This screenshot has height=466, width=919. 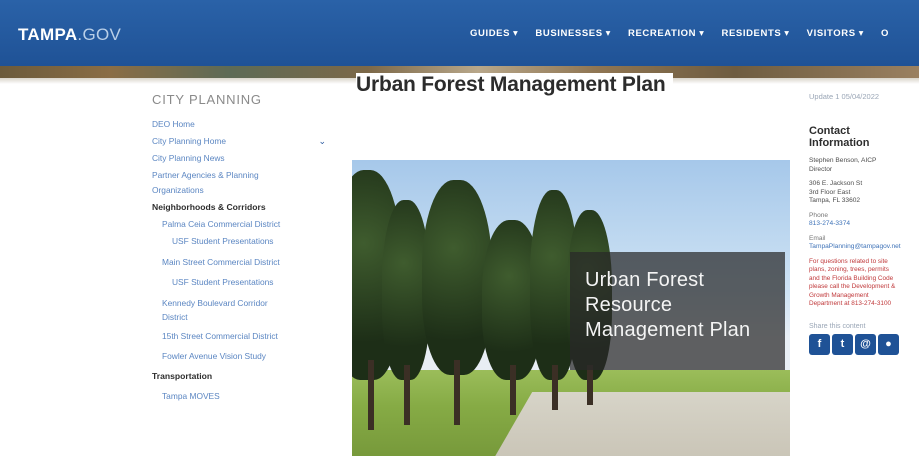 I want to click on sidebar-item-deo-home: DEO Home, so click(x=237, y=124).